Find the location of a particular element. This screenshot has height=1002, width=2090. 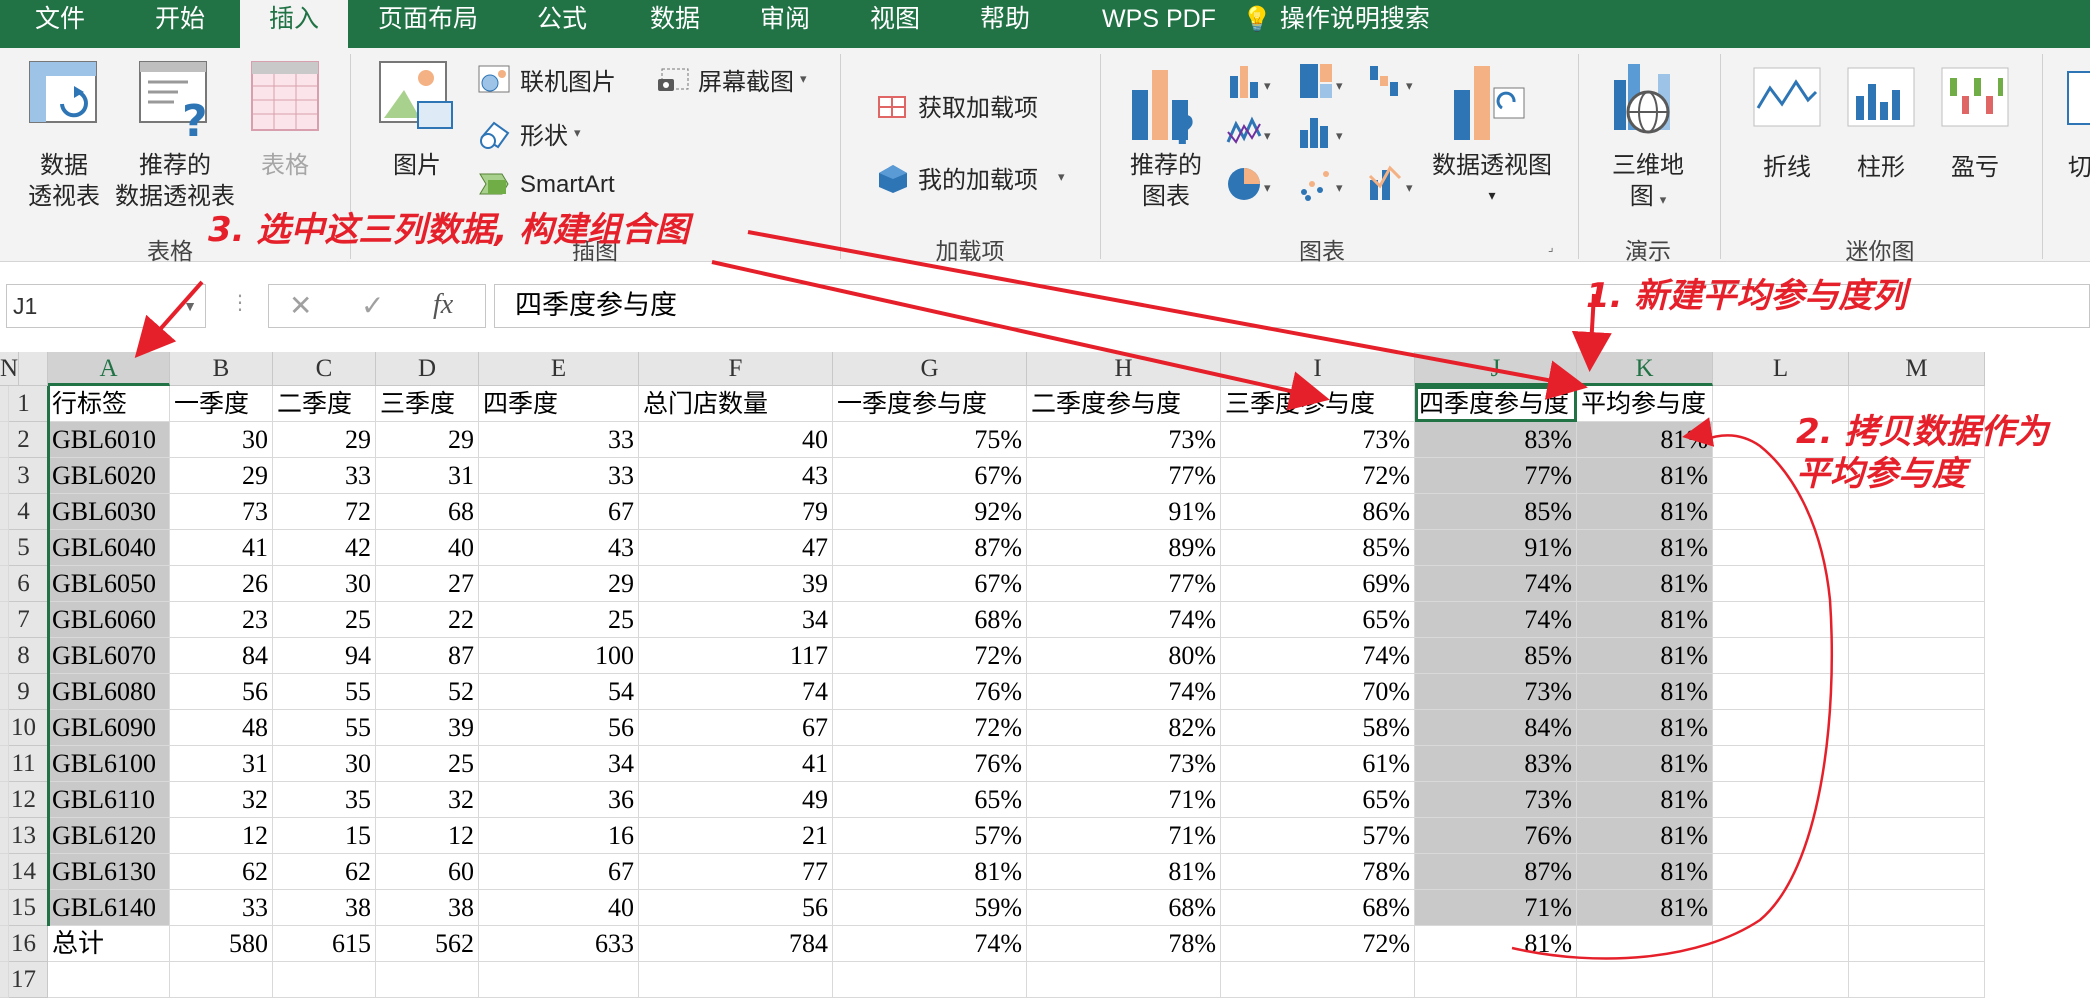

cell-i13: 57% is located at coordinates (1318, 836).